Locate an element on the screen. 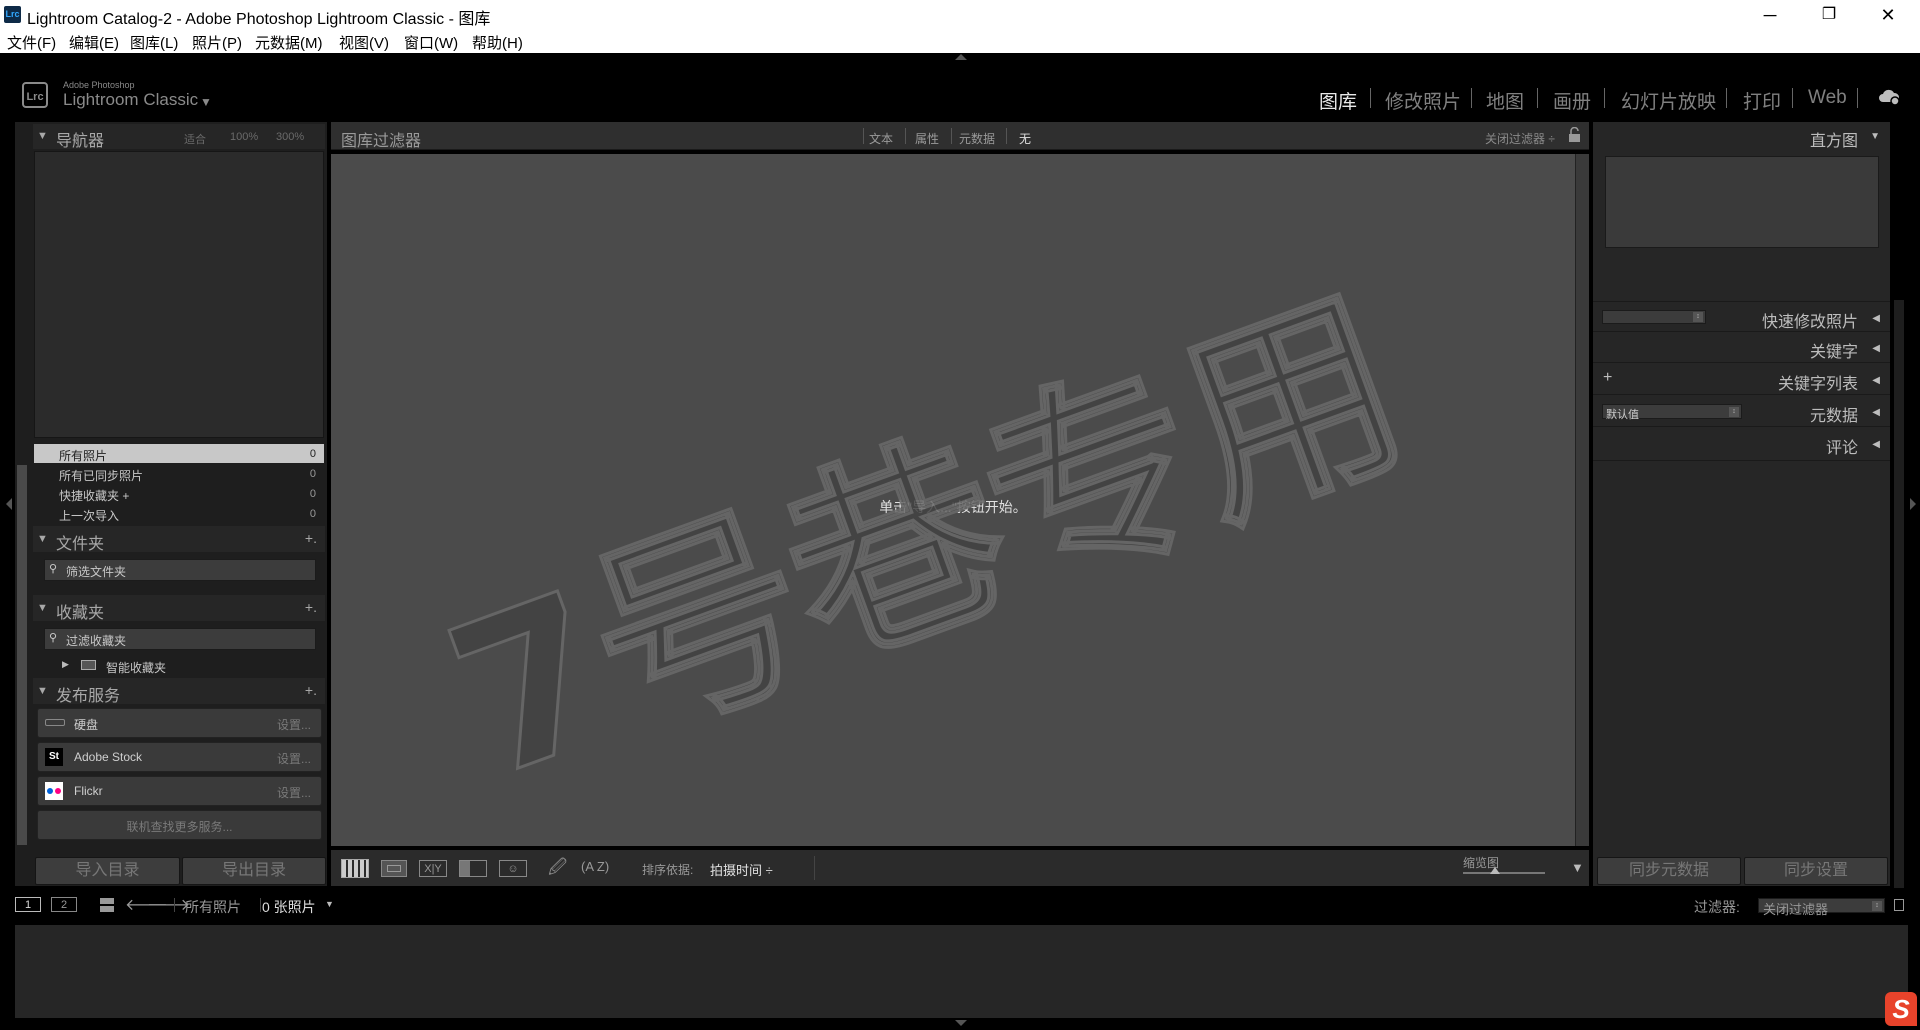 The height and width of the screenshot is (1030, 1920). module-map: 地图 is located at coordinates (1505, 100).